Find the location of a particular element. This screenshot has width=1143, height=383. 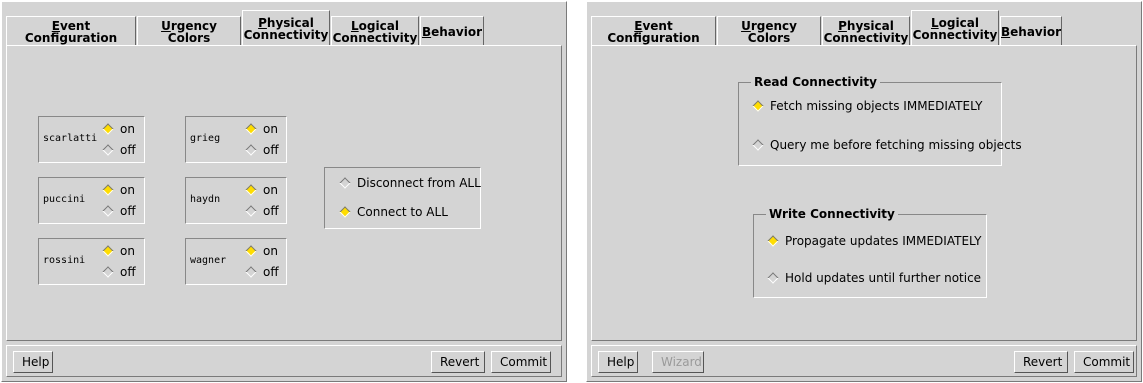

connect-all-radio: Connect to ALL is located at coordinates (393, 212).